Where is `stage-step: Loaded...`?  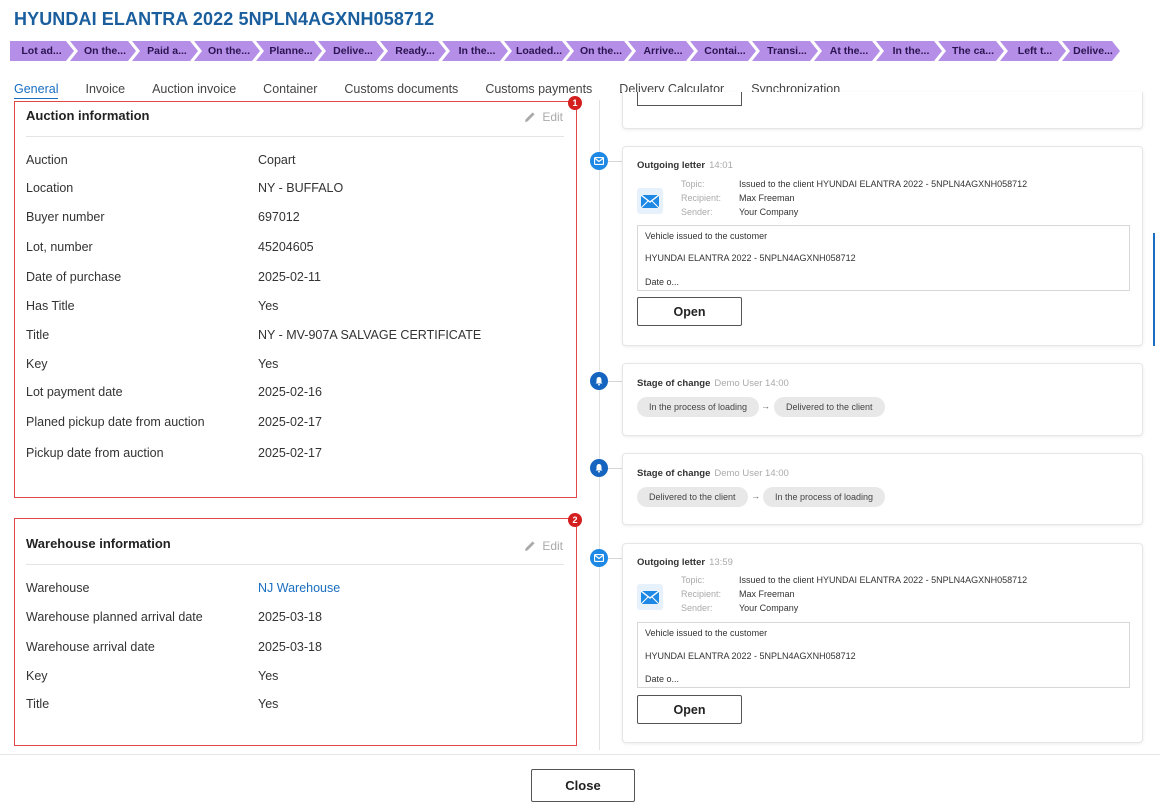
stage-step: Loaded... is located at coordinates (537, 51).